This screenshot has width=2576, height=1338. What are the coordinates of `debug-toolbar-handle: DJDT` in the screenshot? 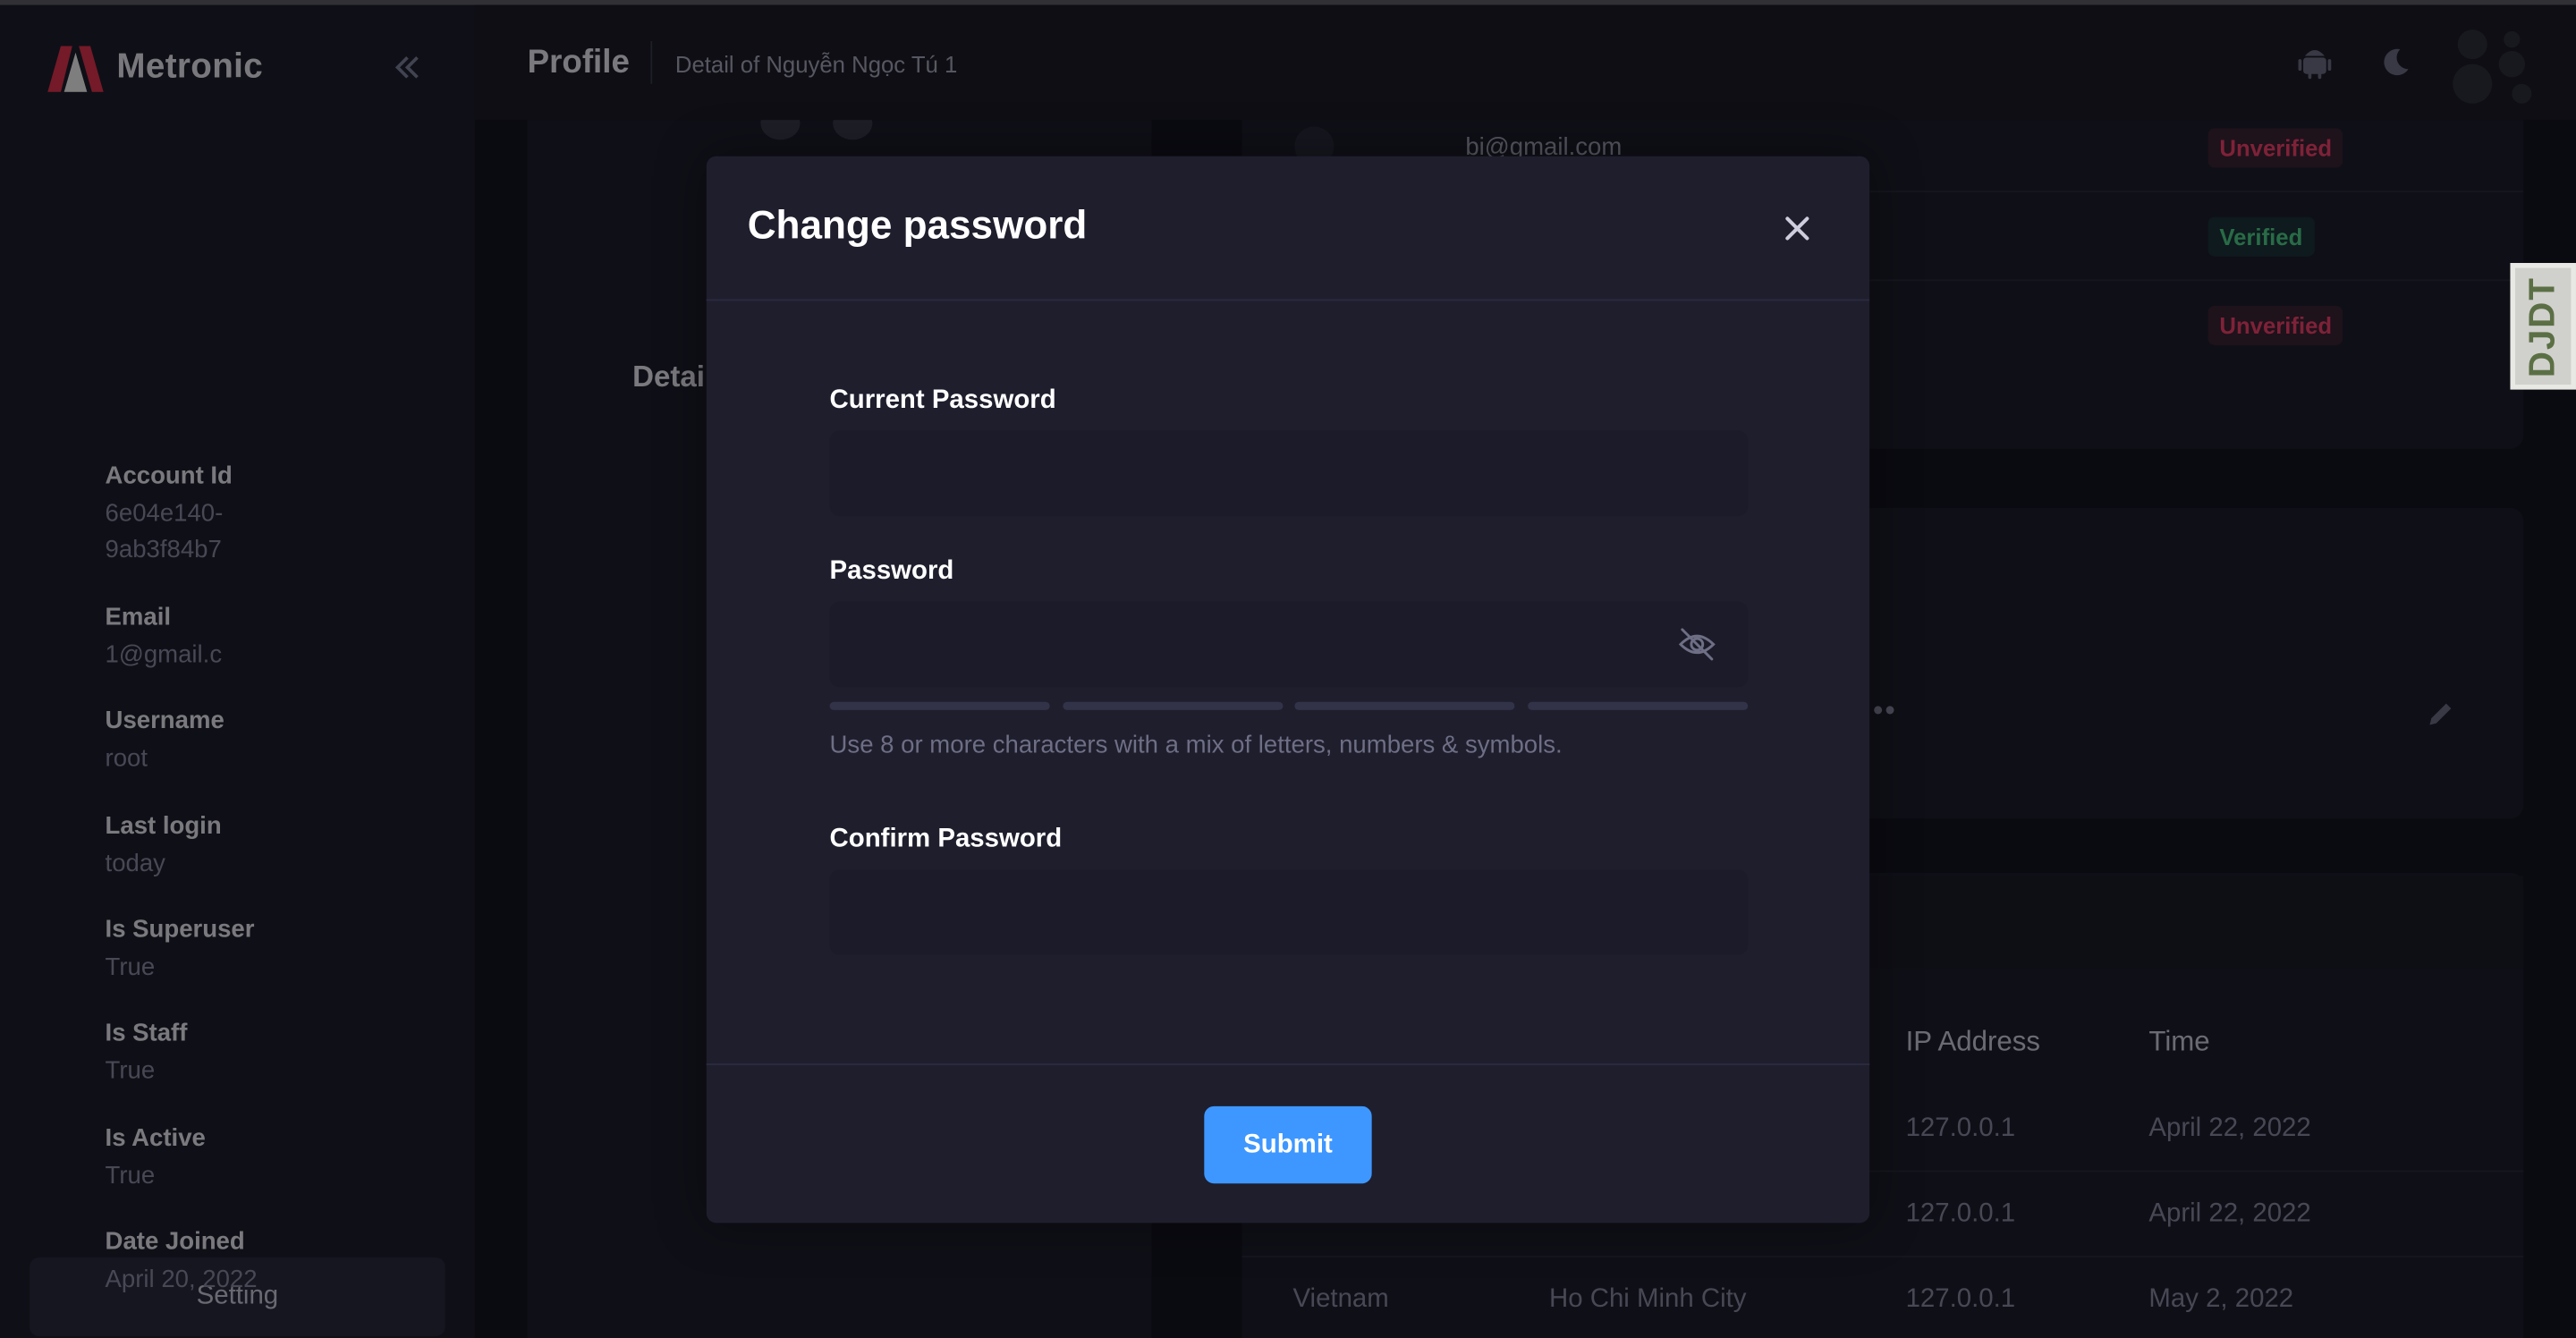 It's located at (2543, 326).